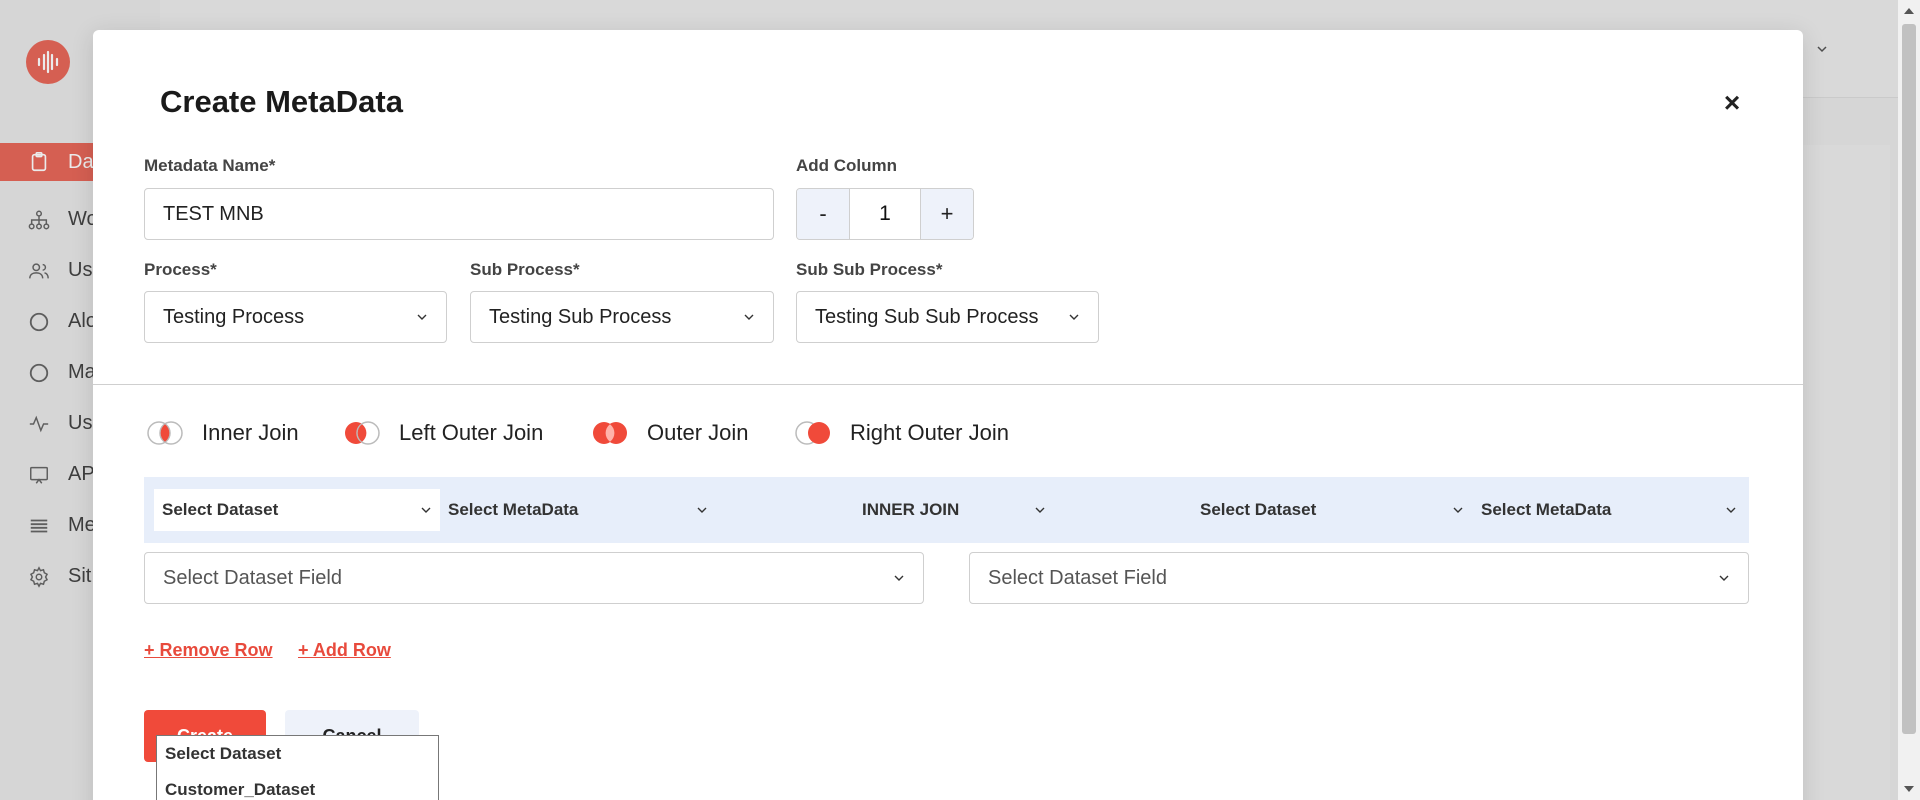 This screenshot has width=1920, height=800. I want to click on dropdown-option: Select Dataset, so click(297, 754).